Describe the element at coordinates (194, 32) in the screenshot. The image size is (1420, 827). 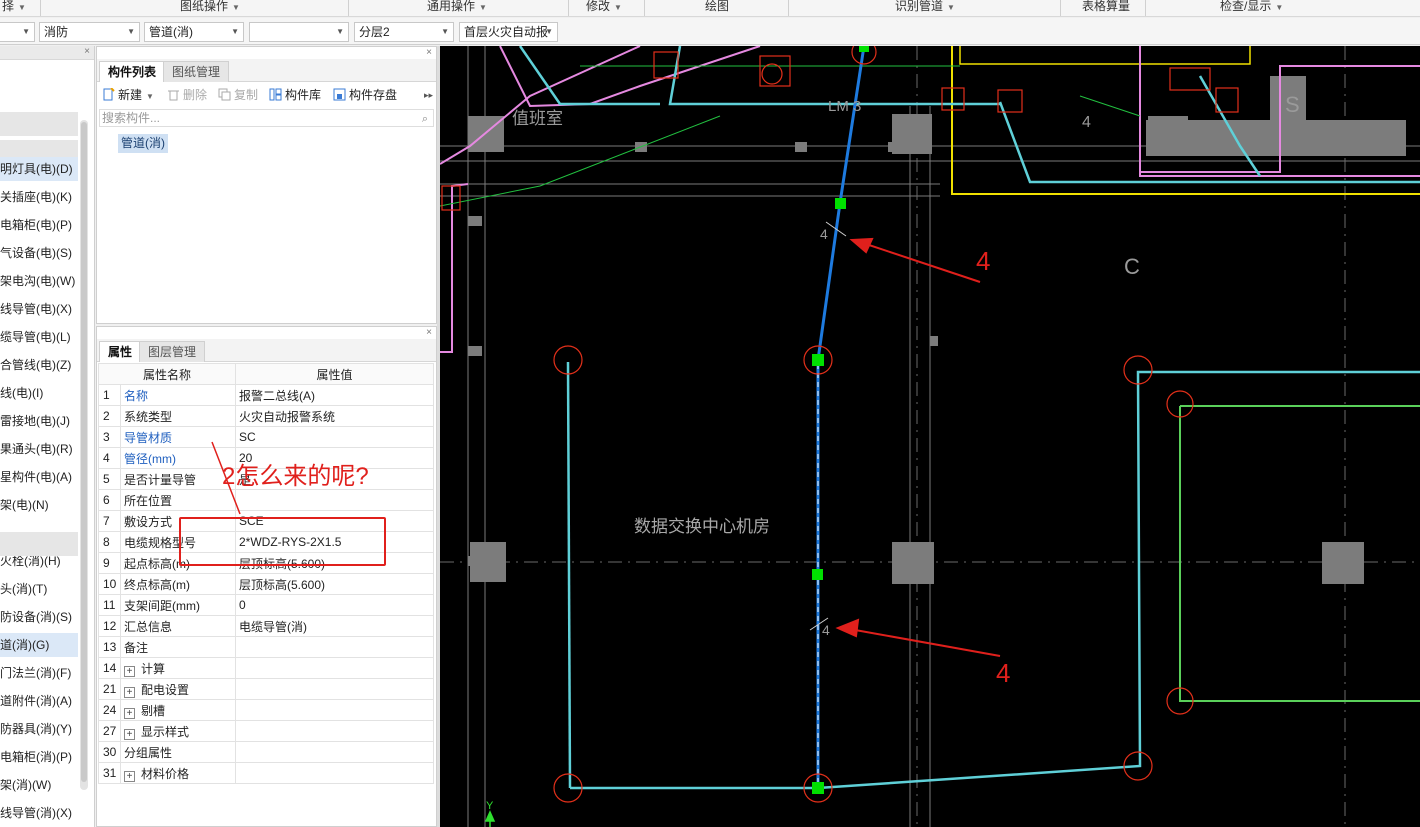
I see `type-select: 管道(消) ▼` at that location.